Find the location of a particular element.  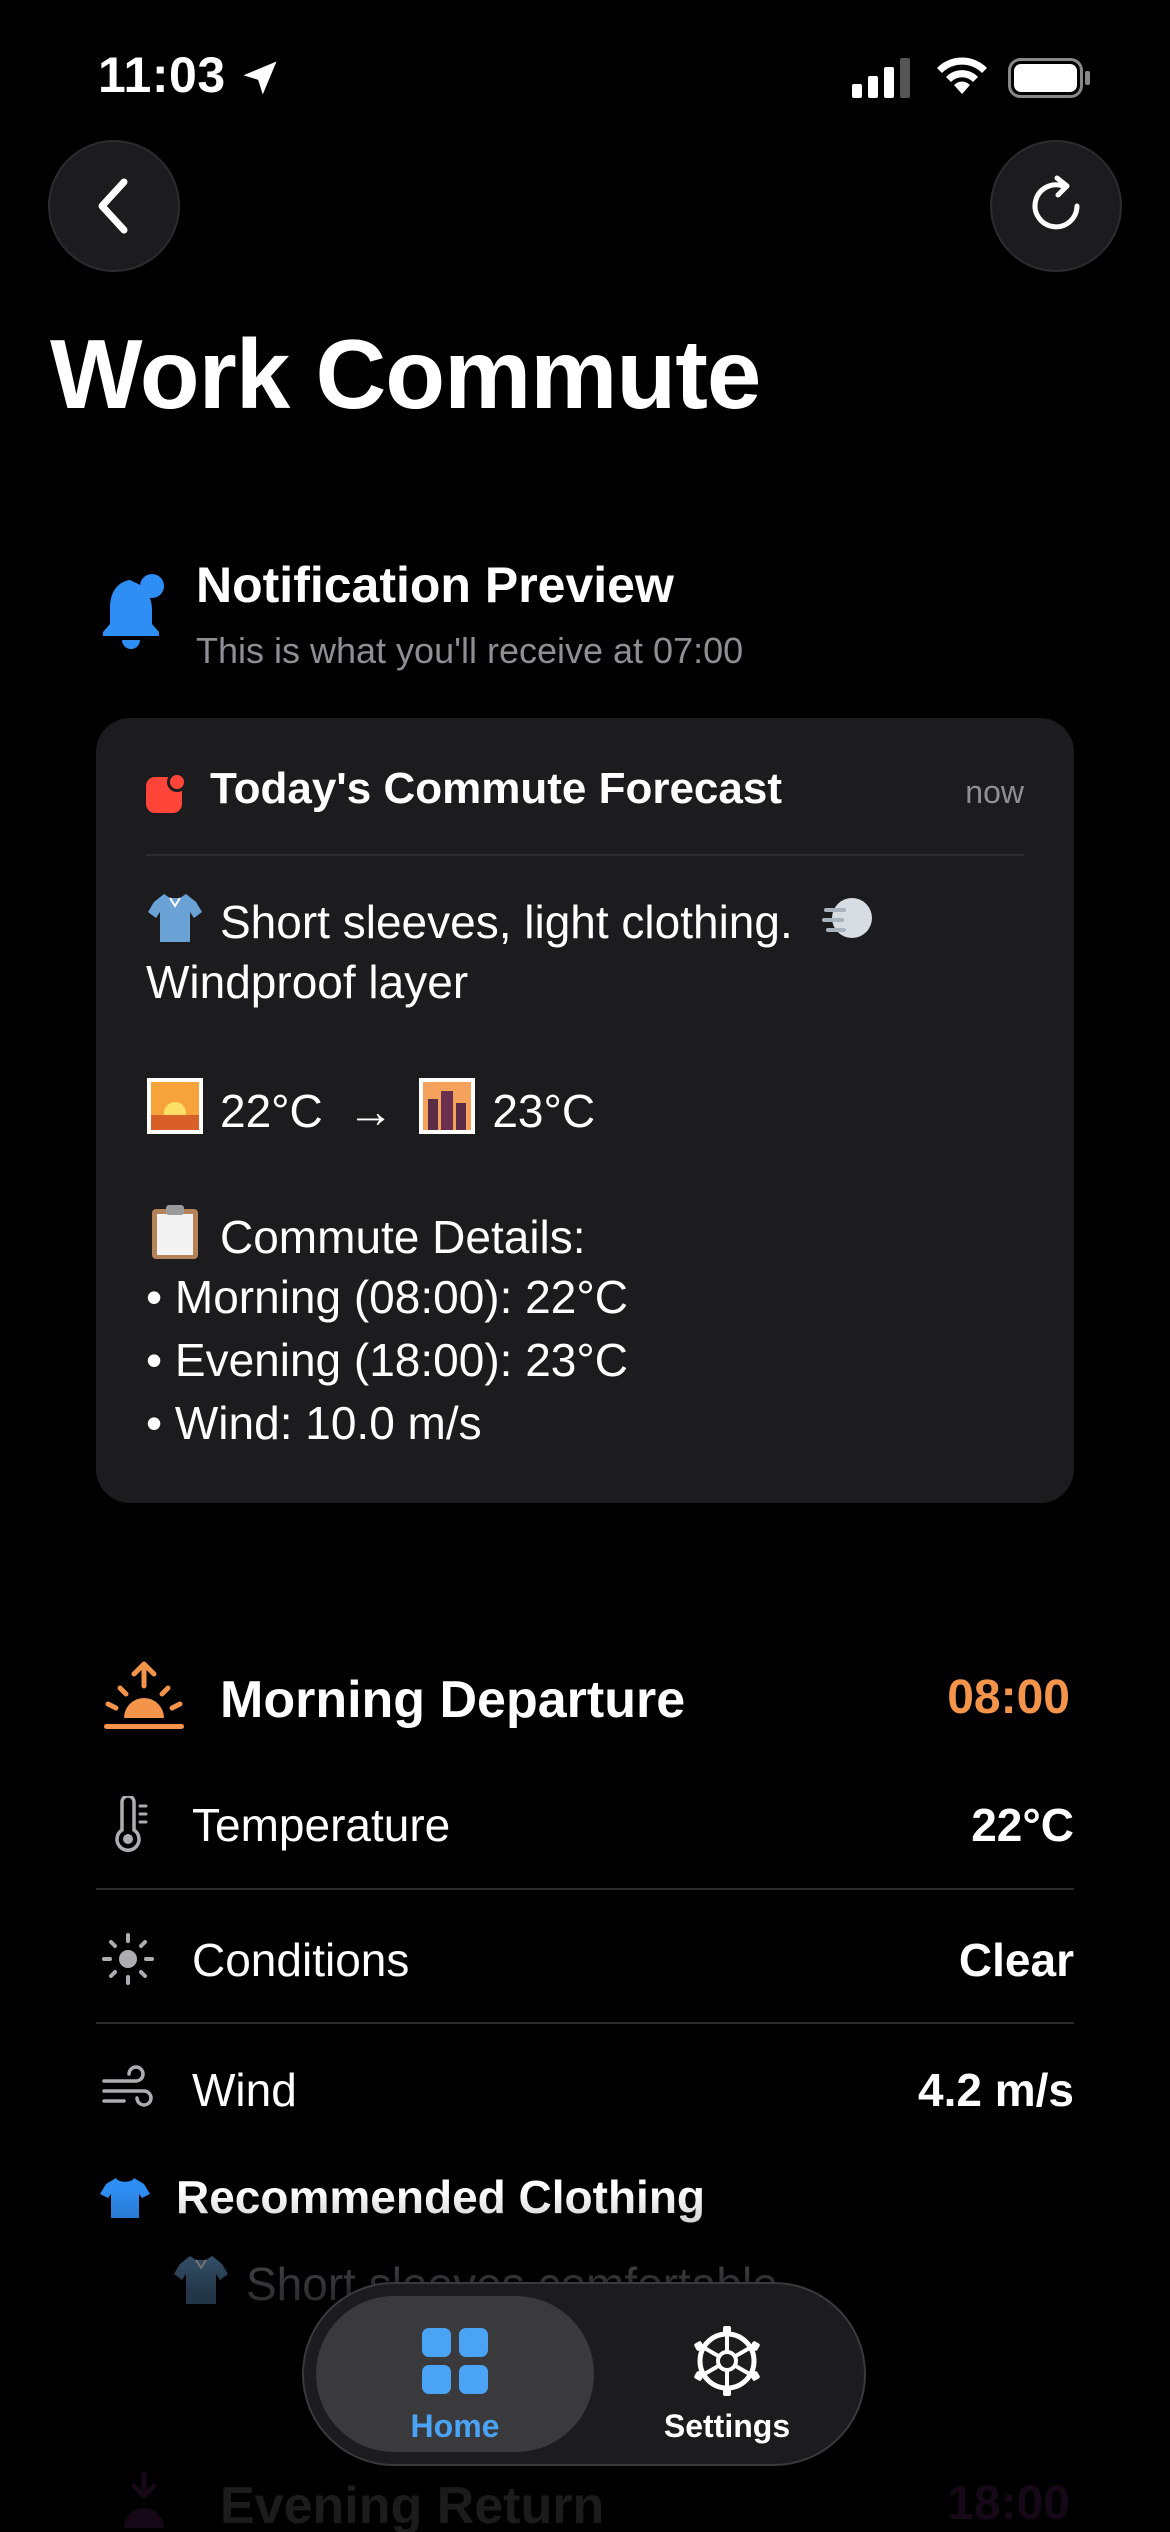

details-heading: Commute Details: is located at coordinates (403, 1237).